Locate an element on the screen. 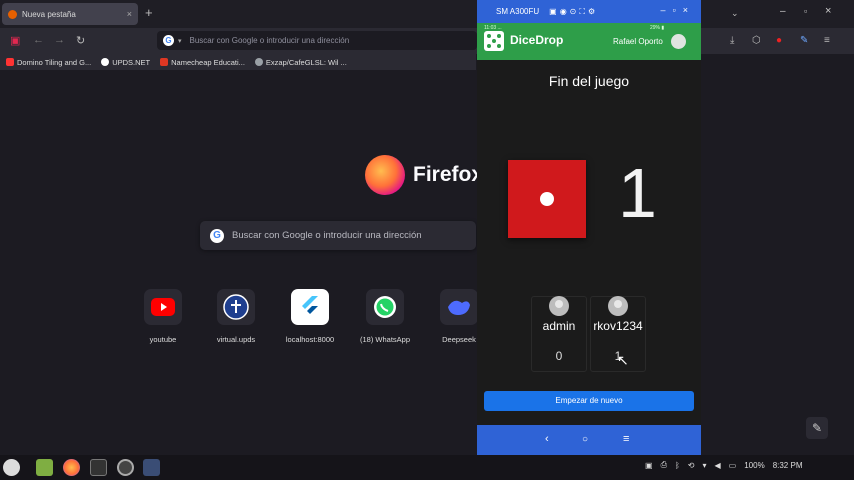  github-icon is located at coordinates (258, 62).